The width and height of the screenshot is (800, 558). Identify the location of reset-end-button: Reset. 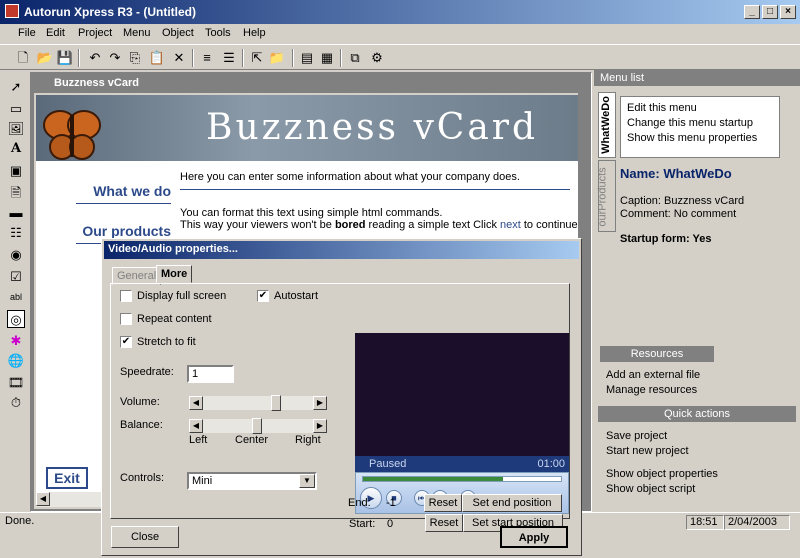
(443, 503).